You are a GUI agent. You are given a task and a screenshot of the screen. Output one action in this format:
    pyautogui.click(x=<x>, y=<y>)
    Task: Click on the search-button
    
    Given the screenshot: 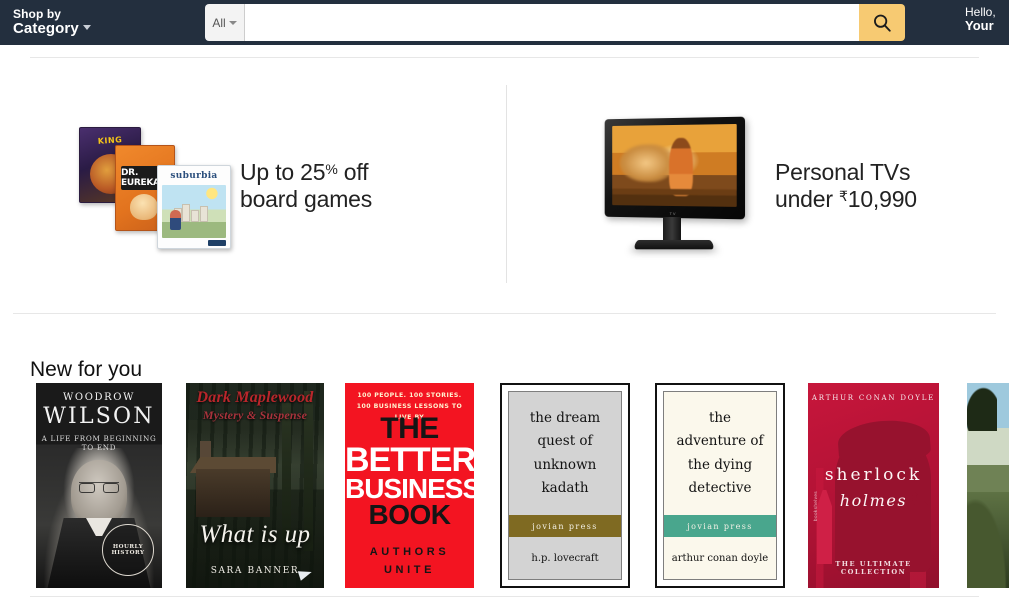 What is the action you would take?
    pyautogui.click(x=882, y=22)
    